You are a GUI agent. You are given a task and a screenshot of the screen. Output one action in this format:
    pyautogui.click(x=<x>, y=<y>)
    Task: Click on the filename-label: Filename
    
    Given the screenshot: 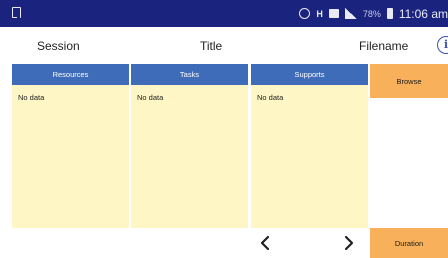 What is the action you would take?
    pyautogui.click(x=383, y=46)
    